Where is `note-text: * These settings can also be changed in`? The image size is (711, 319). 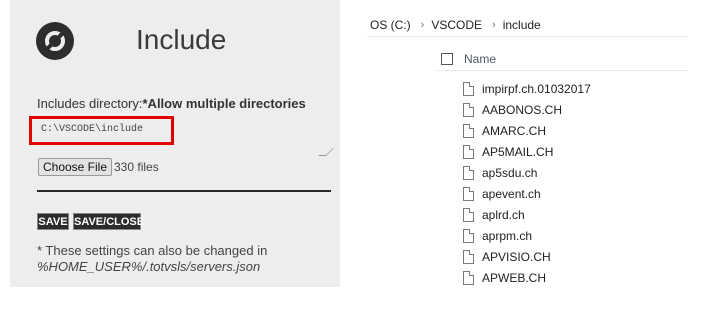
note-text: * These settings can also be changed in is located at coordinates (152, 250).